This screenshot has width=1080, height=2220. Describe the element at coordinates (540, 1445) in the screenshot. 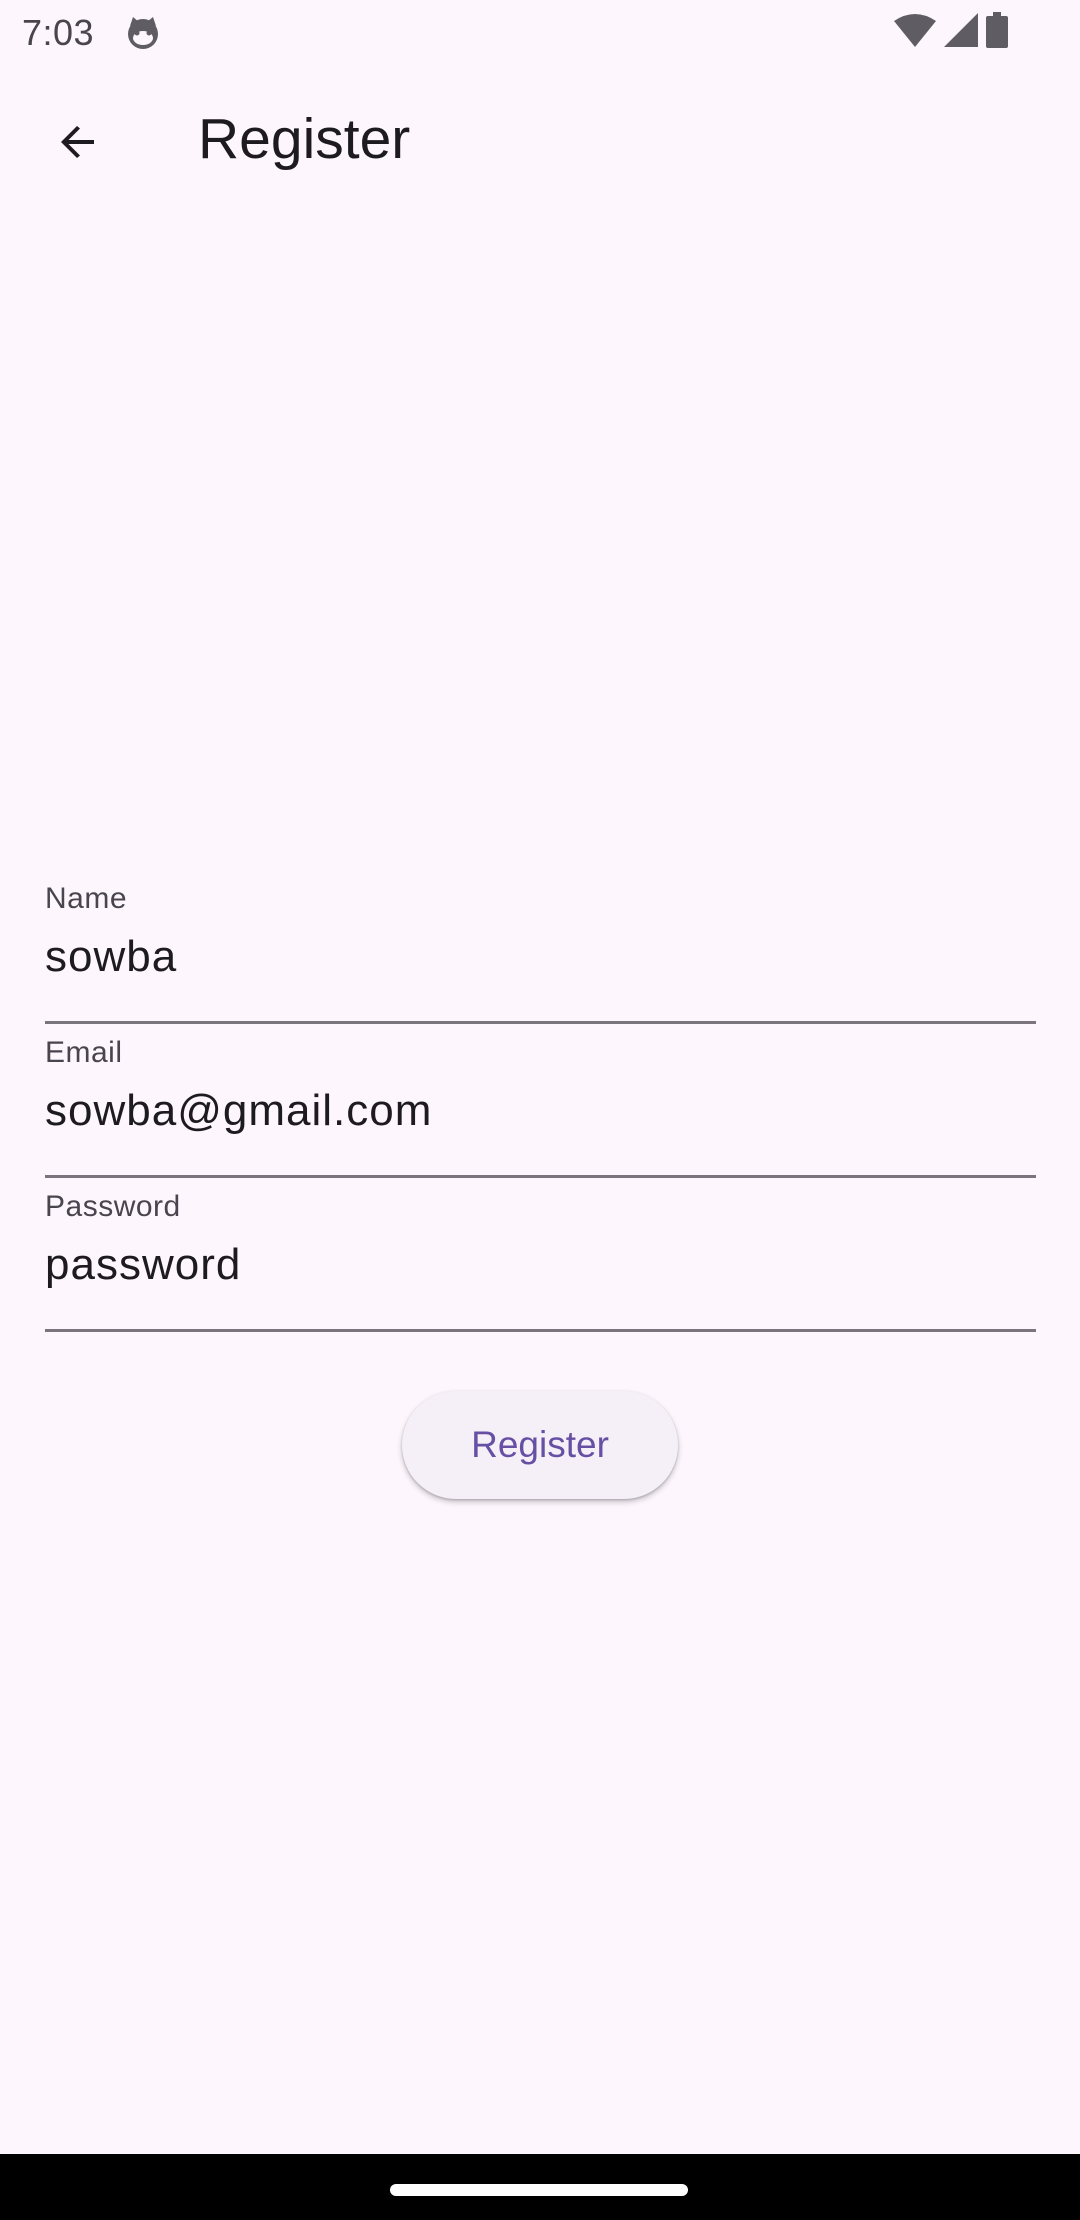

I see `register-button: Register` at that location.